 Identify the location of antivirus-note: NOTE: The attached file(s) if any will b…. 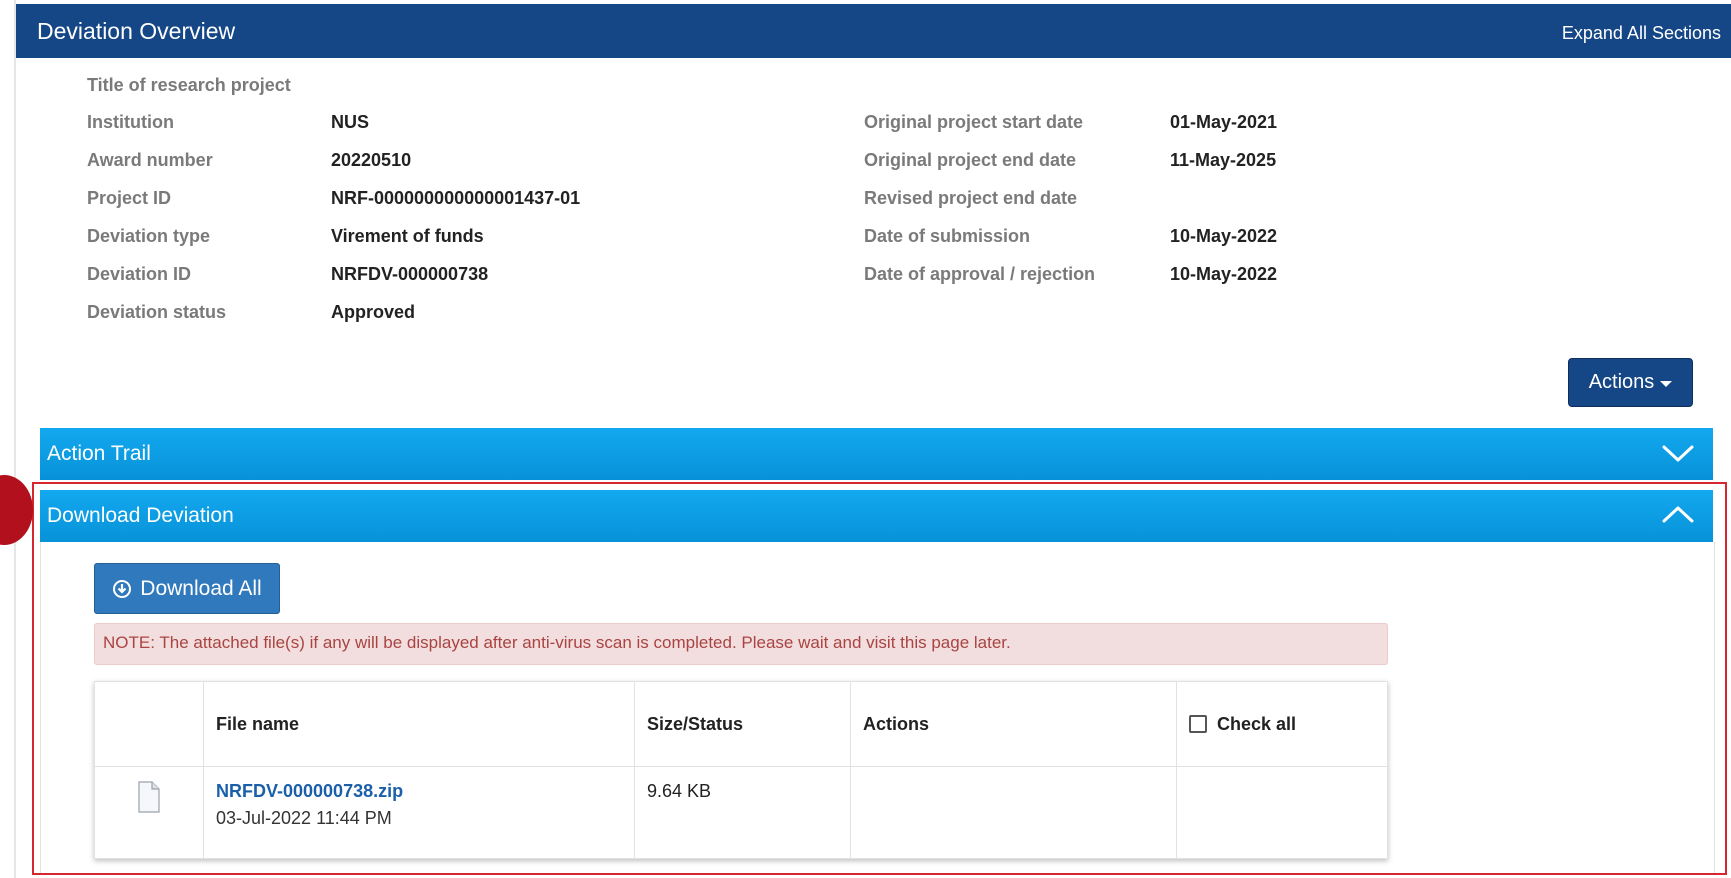
(741, 644).